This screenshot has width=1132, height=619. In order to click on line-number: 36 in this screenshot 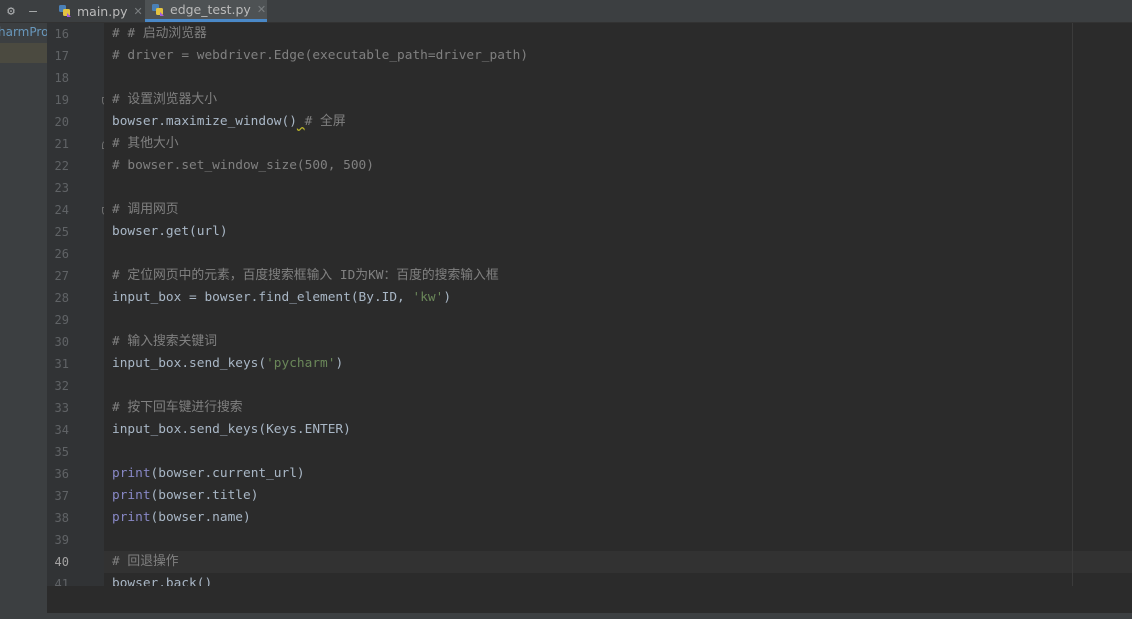, I will do `click(61, 474)`.